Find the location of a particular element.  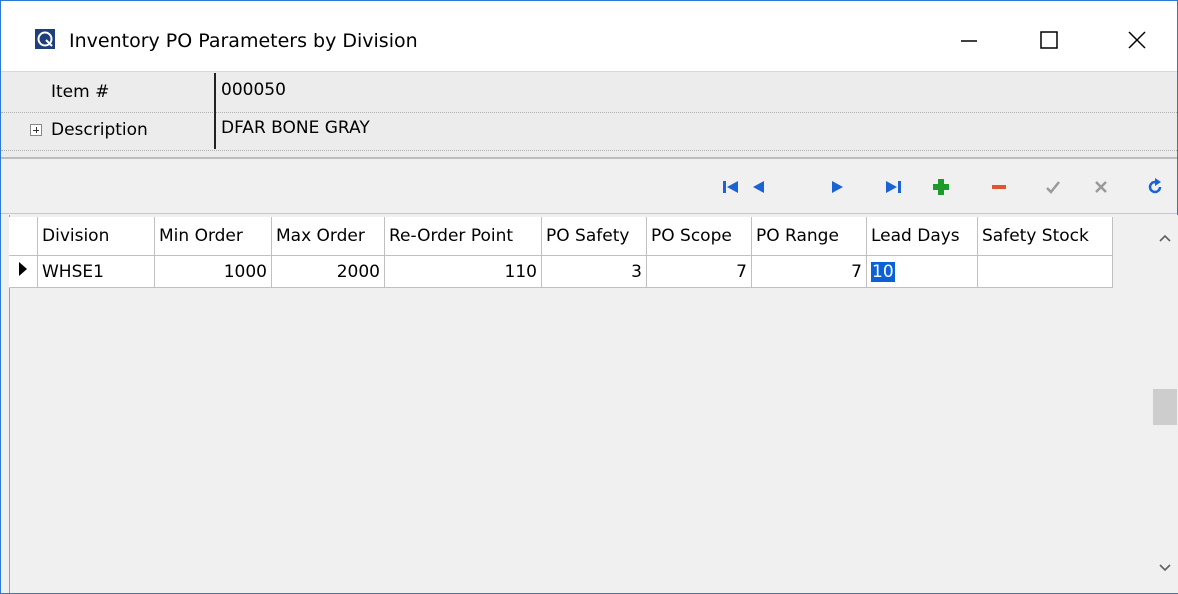

maximize-button is located at coordinates (1049, 40).